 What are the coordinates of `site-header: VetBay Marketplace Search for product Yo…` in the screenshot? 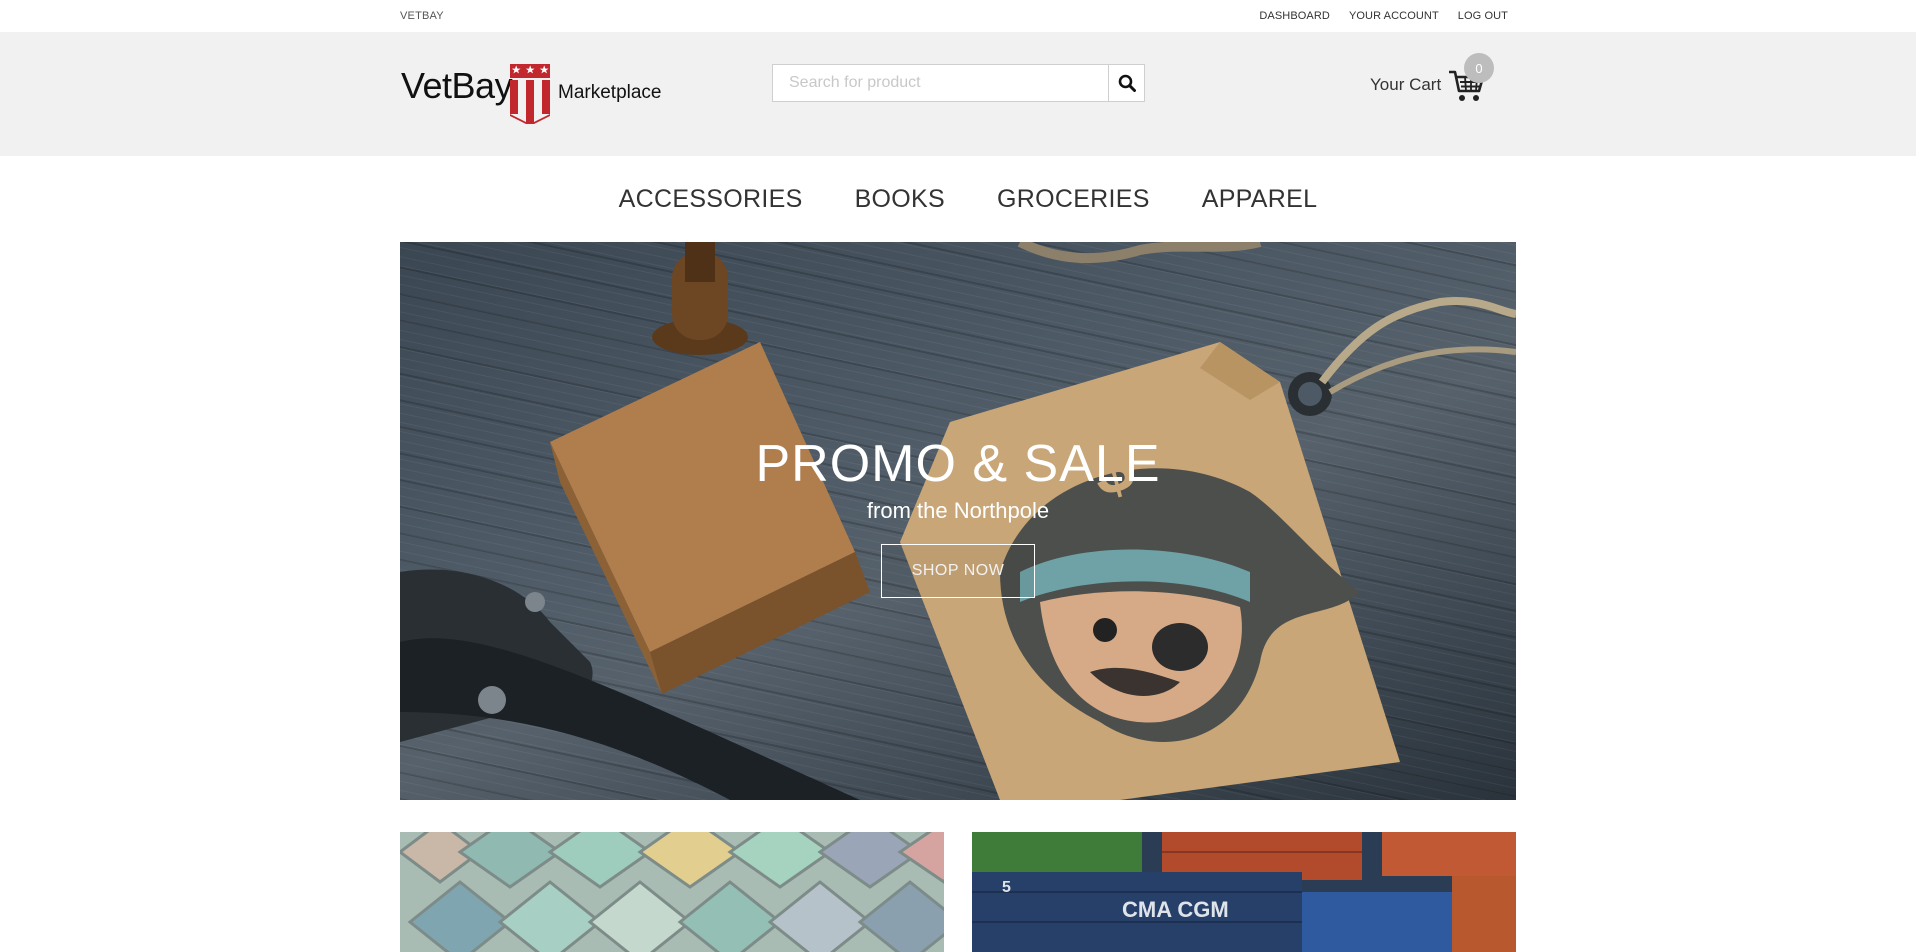 It's located at (958, 94).